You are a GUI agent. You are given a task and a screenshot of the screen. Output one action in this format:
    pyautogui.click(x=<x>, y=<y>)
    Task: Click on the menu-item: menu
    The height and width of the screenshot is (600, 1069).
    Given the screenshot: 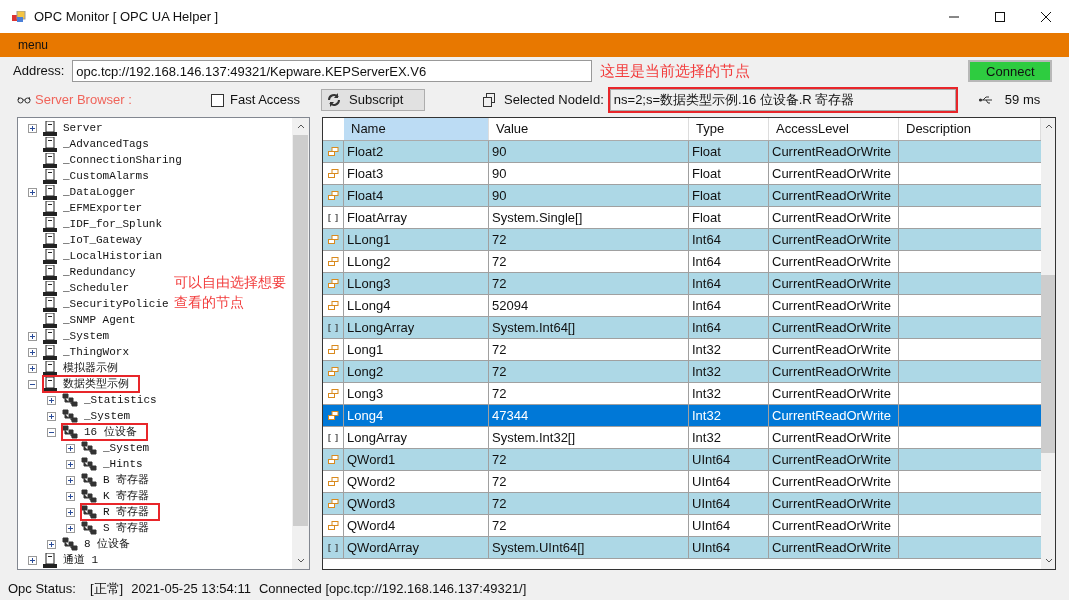 What is the action you would take?
    pyautogui.click(x=33, y=45)
    